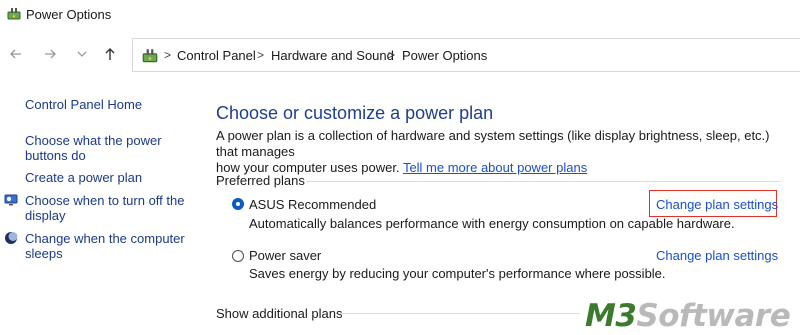 This screenshot has height=335, width=800. I want to click on arrow-up-icon, so click(110, 56).